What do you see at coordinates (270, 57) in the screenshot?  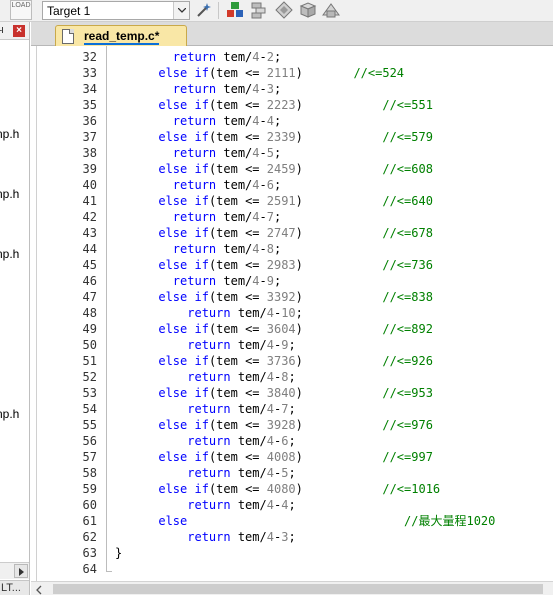 I see `number-token: 2` at bounding box center [270, 57].